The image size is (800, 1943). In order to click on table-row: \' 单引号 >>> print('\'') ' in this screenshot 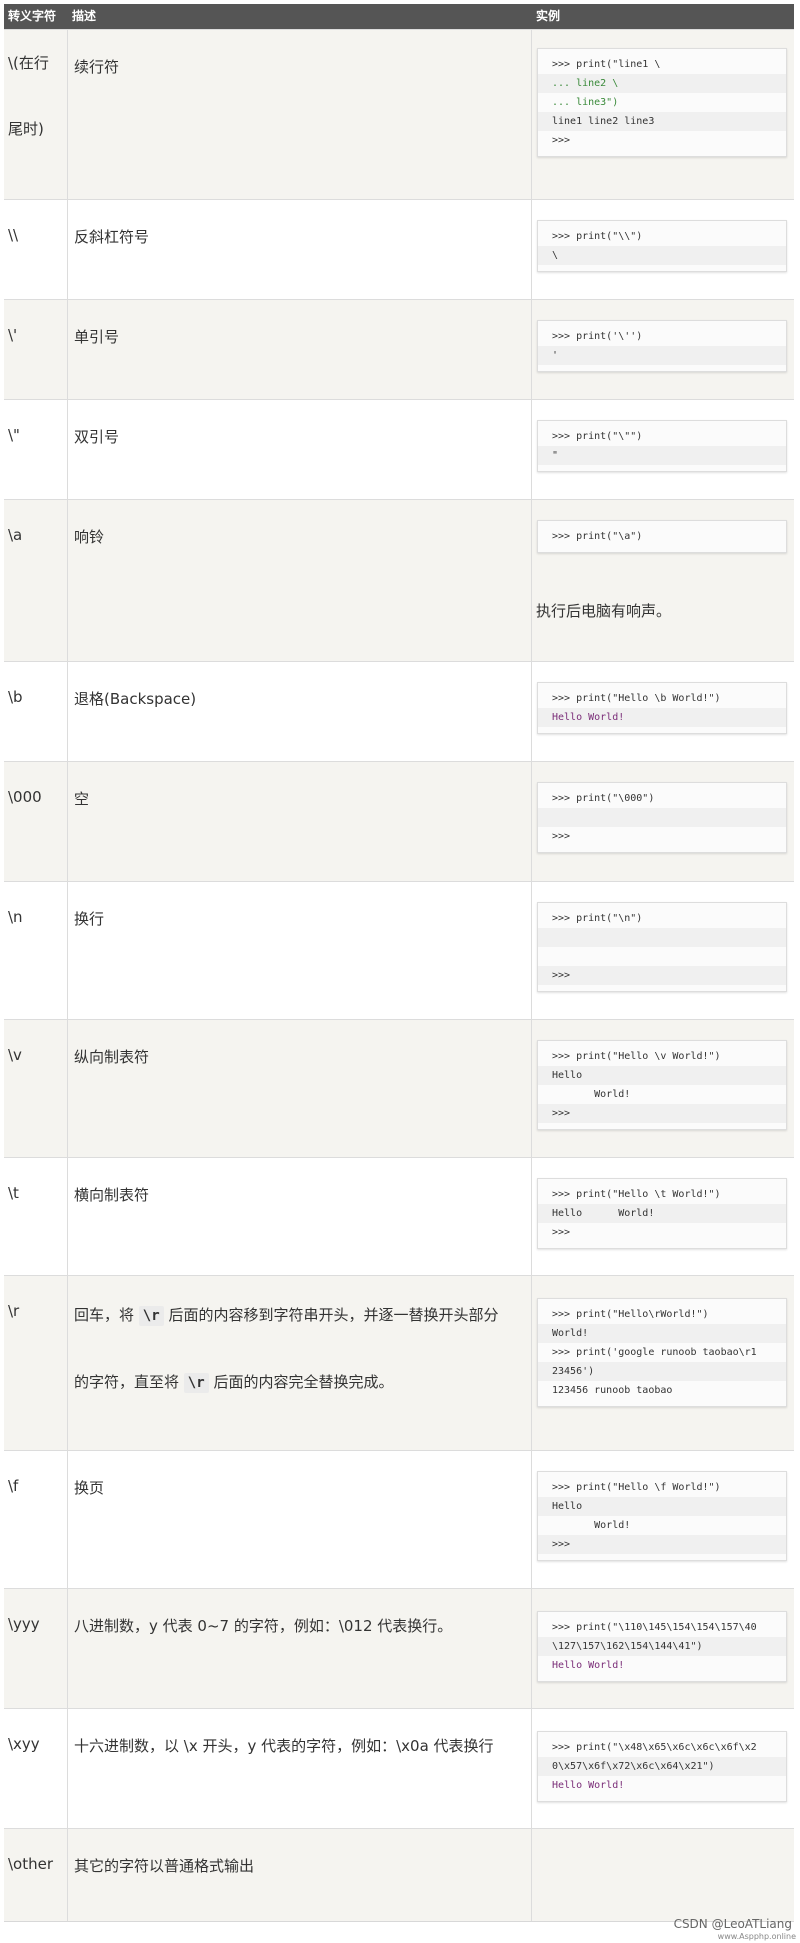, I will do `click(399, 349)`.